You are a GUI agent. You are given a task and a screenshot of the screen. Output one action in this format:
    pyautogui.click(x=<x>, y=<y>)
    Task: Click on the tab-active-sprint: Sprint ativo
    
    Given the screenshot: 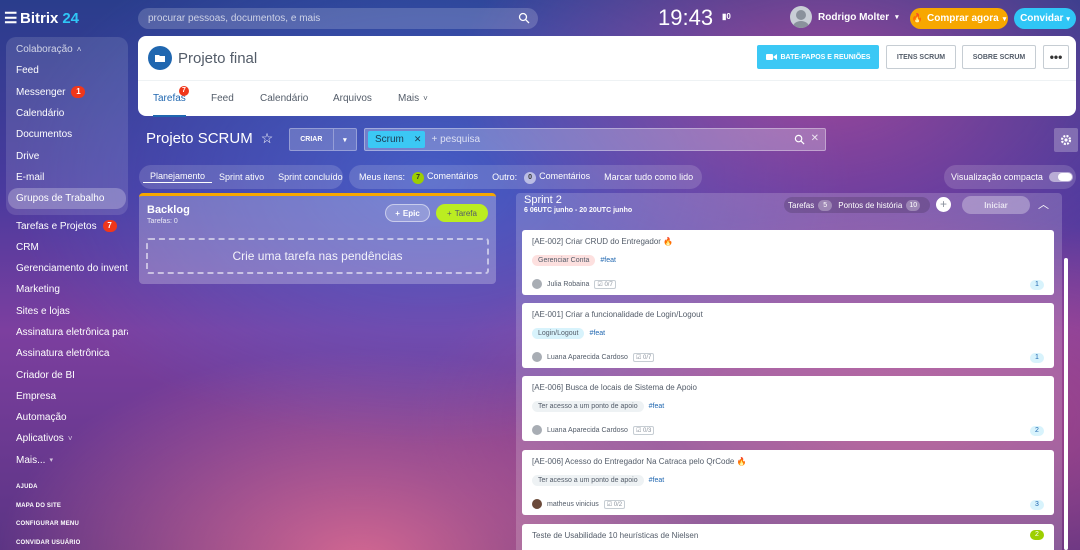 What is the action you would take?
    pyautogui.click(x=241, y=177)
    